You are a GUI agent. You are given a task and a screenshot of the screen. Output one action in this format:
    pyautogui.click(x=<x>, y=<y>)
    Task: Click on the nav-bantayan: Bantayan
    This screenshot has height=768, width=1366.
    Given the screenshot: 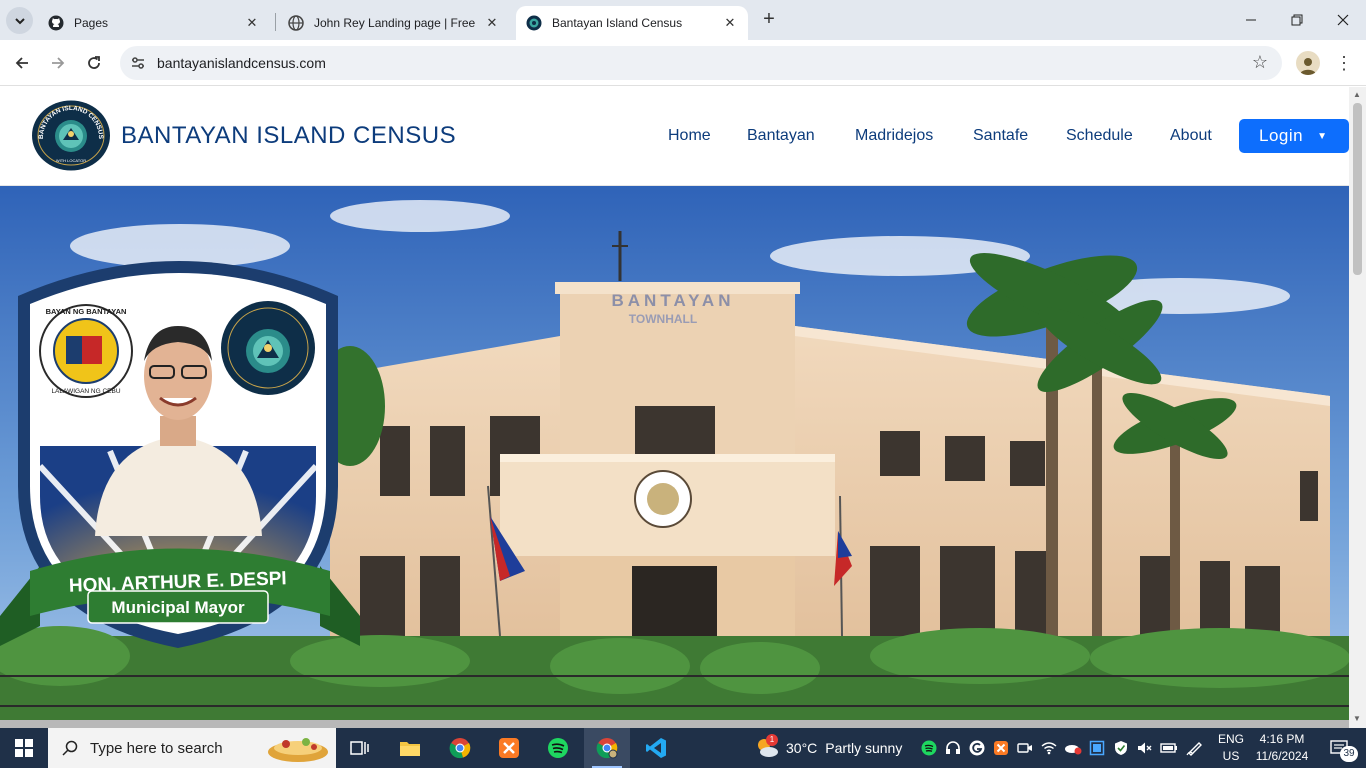 What is the action you would take?
    pyautogui.click(x=781, y=136)
    